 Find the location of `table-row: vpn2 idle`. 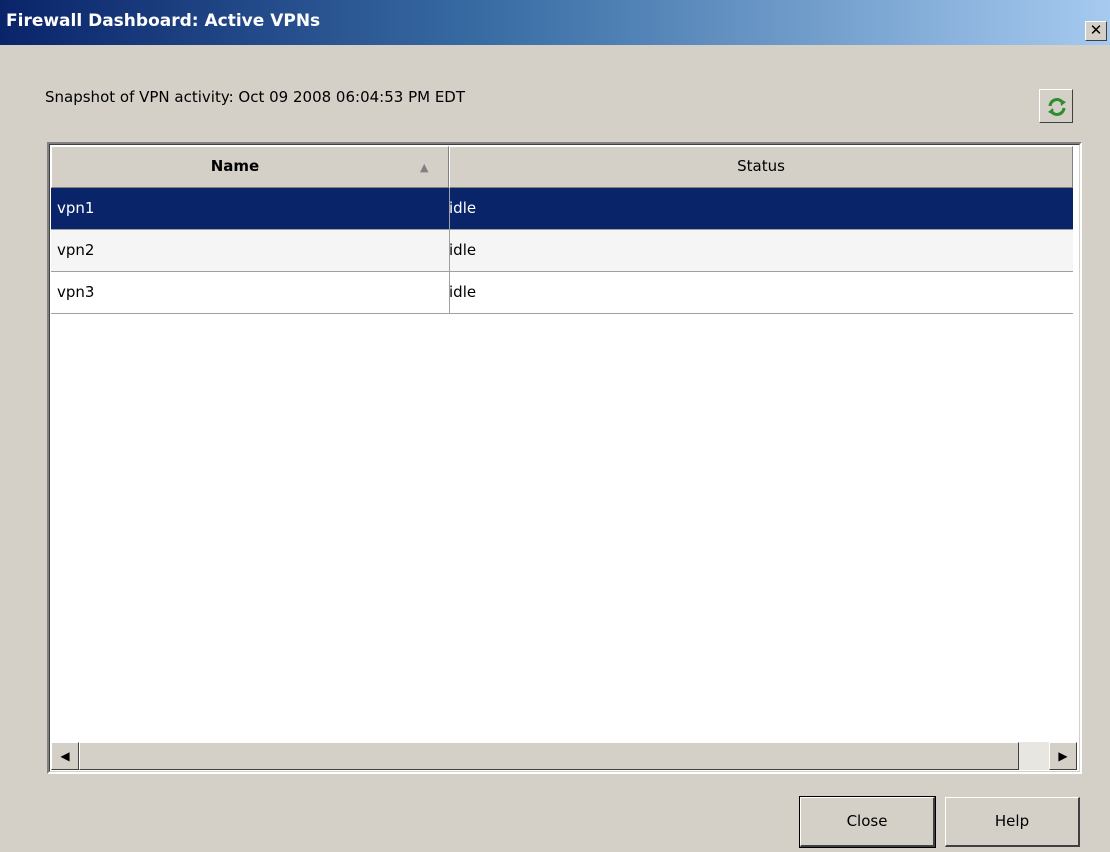

table-row: vpn2 idle is located at coordinates (562, 251).